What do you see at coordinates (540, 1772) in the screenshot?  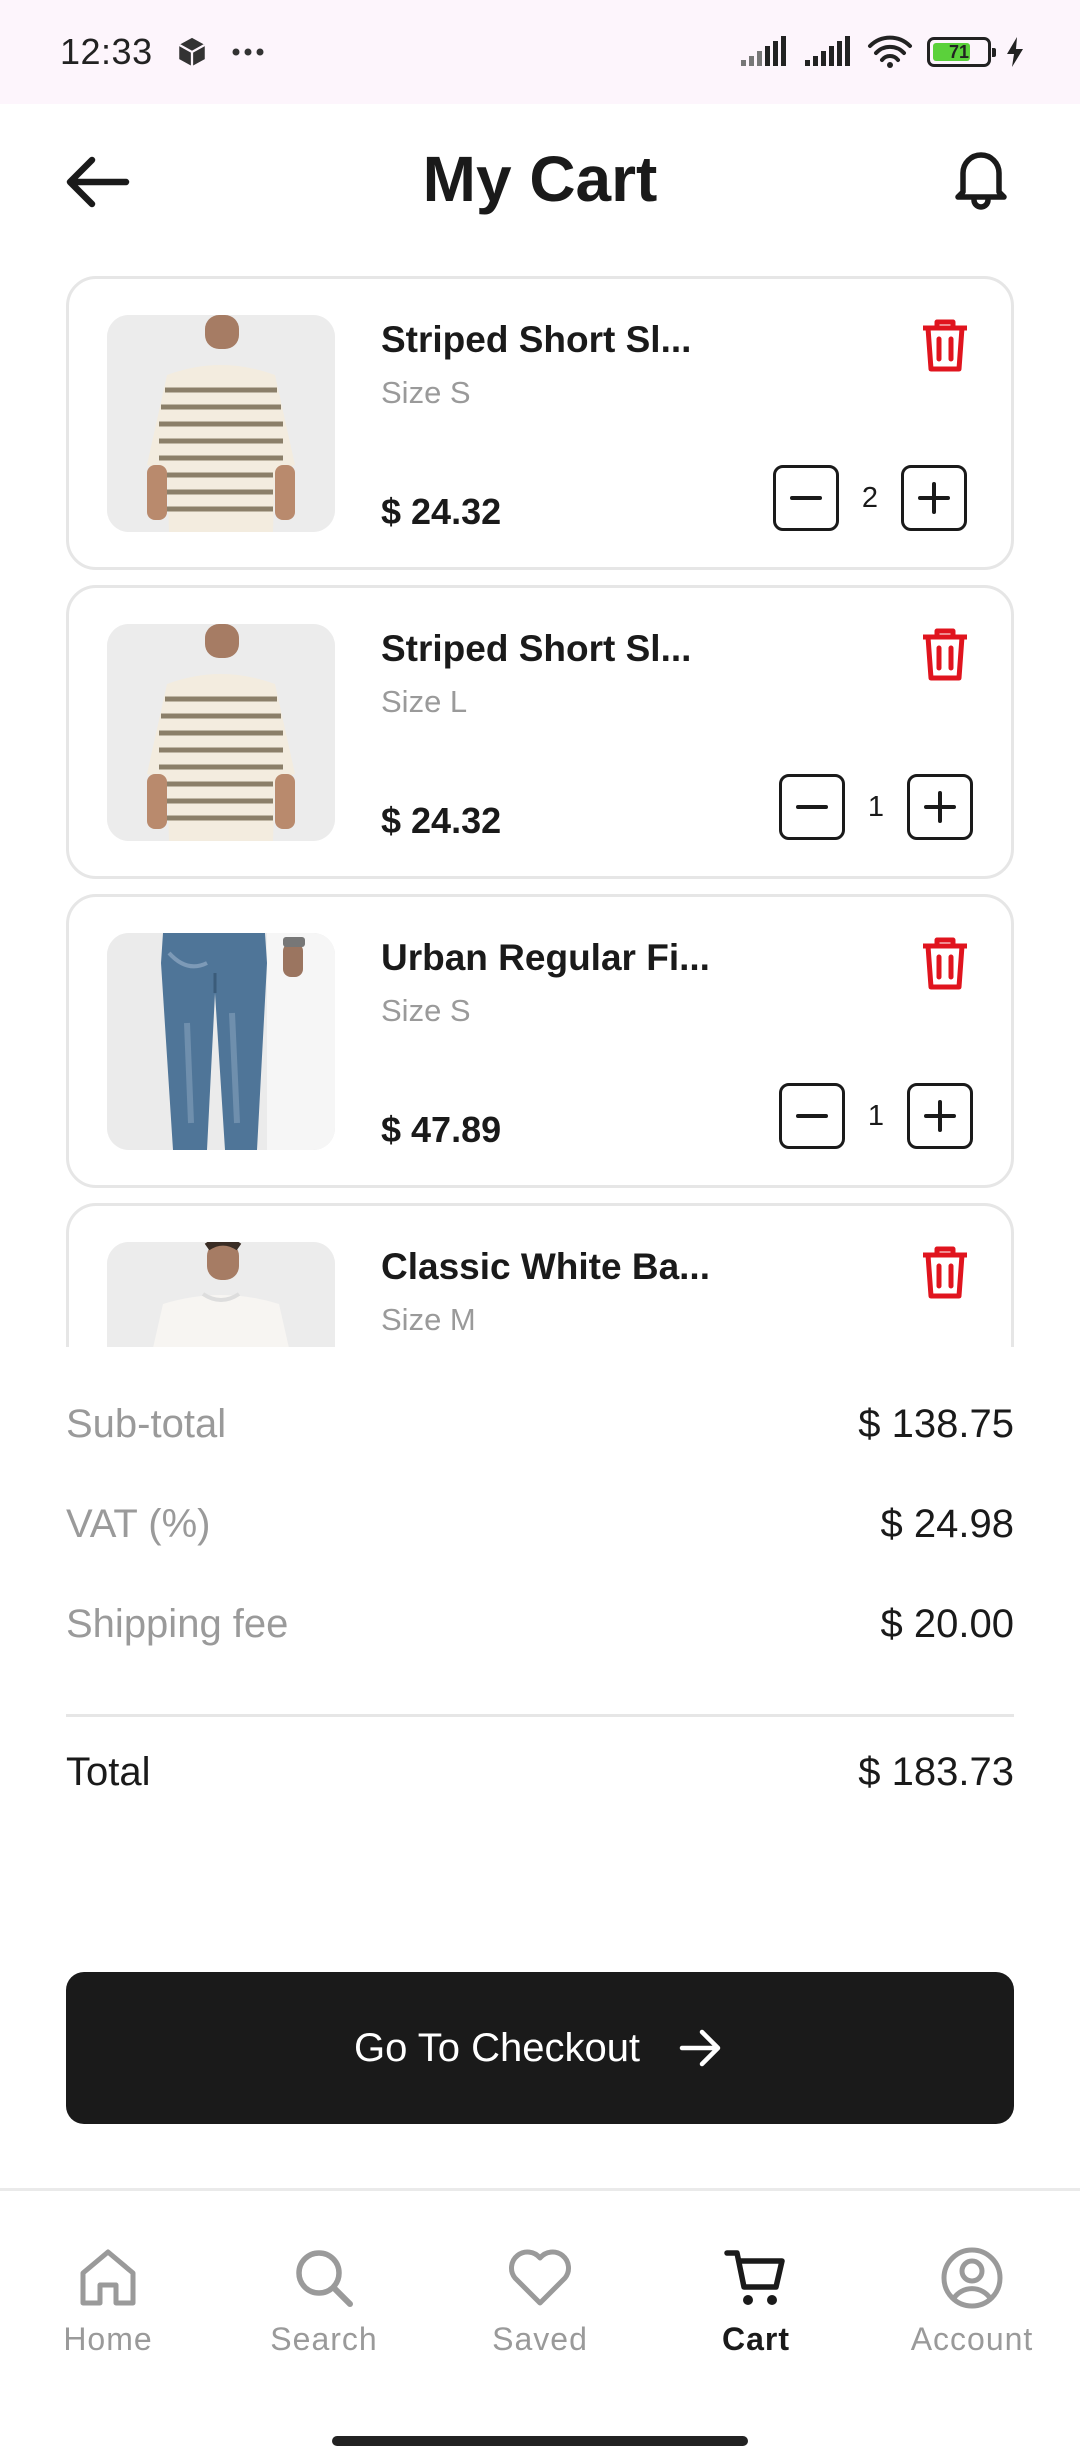 I see `total-row: Total $ 183.73` at bounding box center [540, 1772].